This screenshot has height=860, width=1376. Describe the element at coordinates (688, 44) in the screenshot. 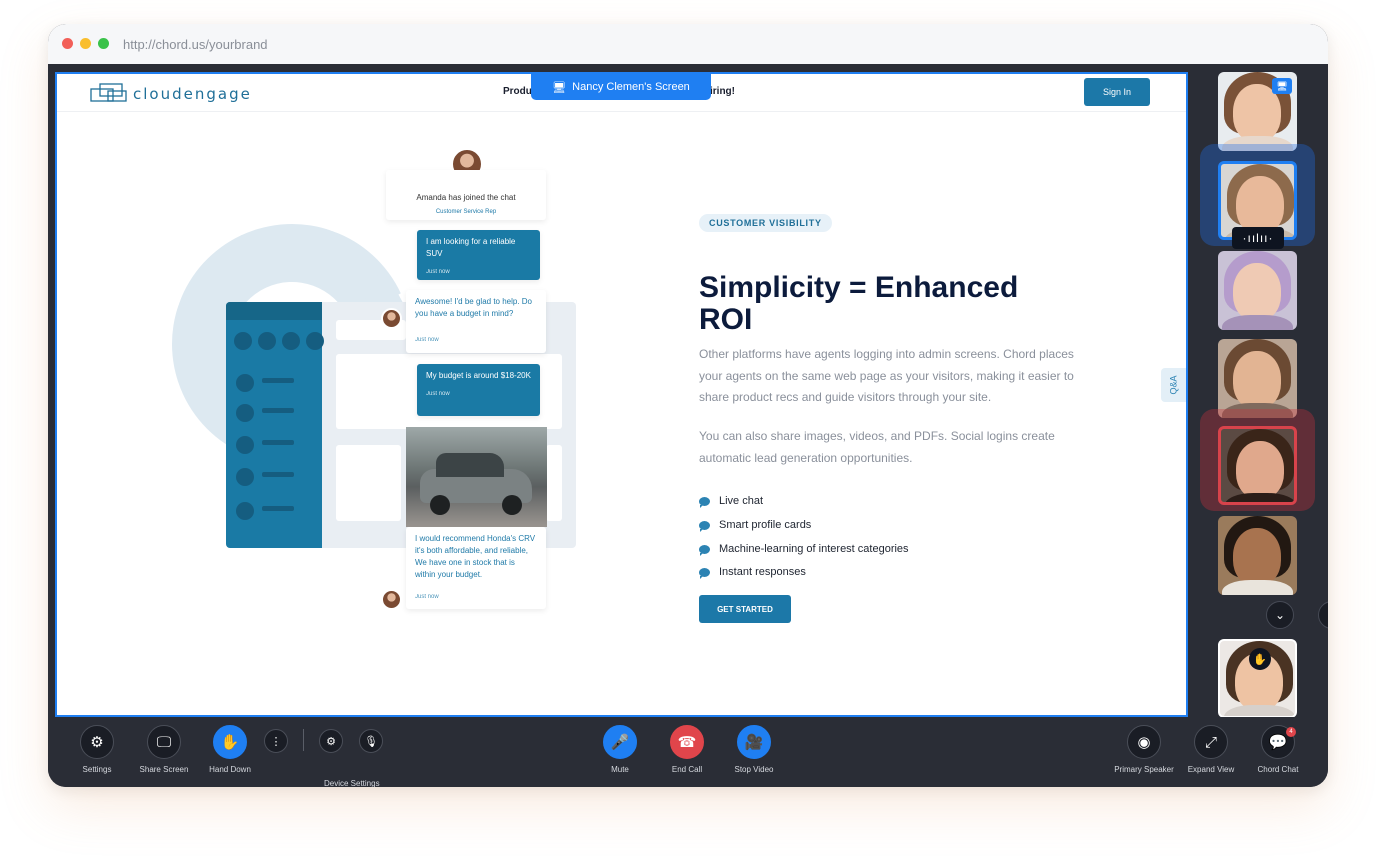

I see `browser-titlebar: http://chord.us/yourbrand` at that location.